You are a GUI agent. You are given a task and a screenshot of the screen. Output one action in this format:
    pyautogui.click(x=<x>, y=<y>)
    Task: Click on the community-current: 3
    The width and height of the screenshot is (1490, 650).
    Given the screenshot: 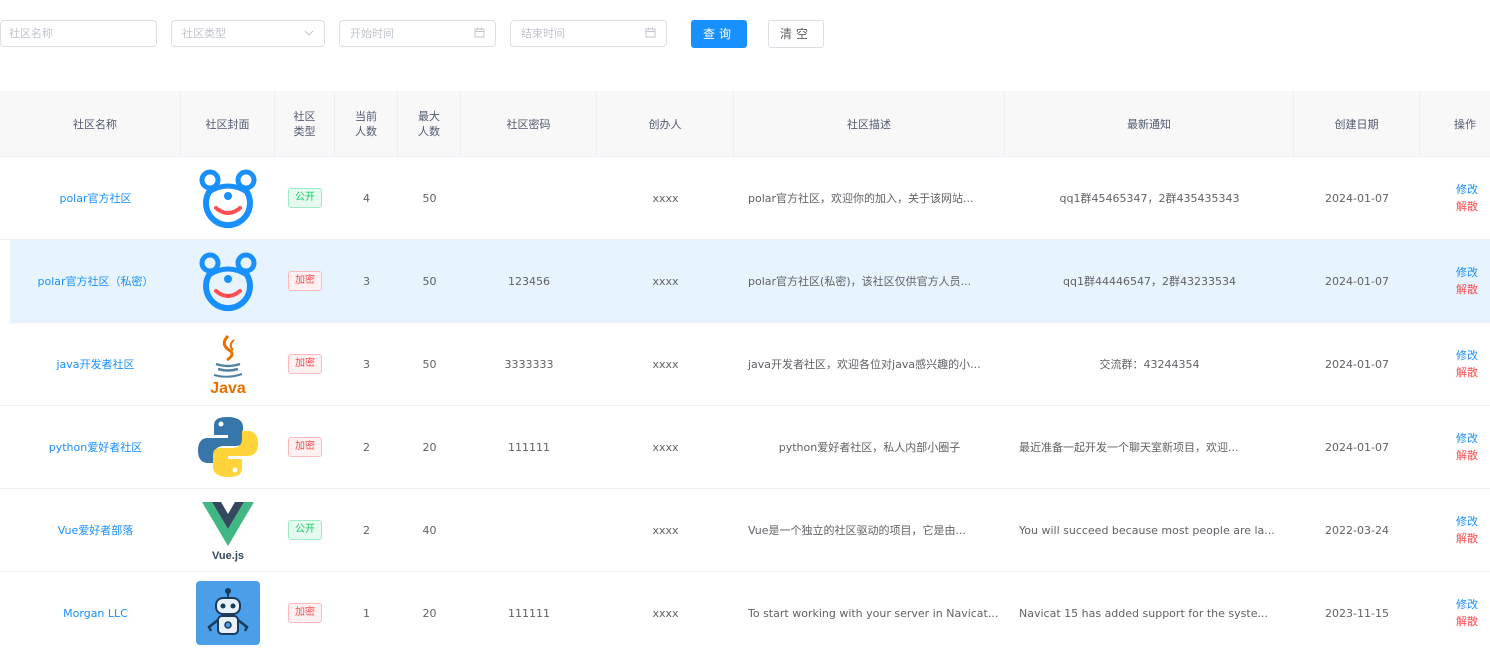 What is the action you would take?
    pyautogui.click(x=366, y=364)
    